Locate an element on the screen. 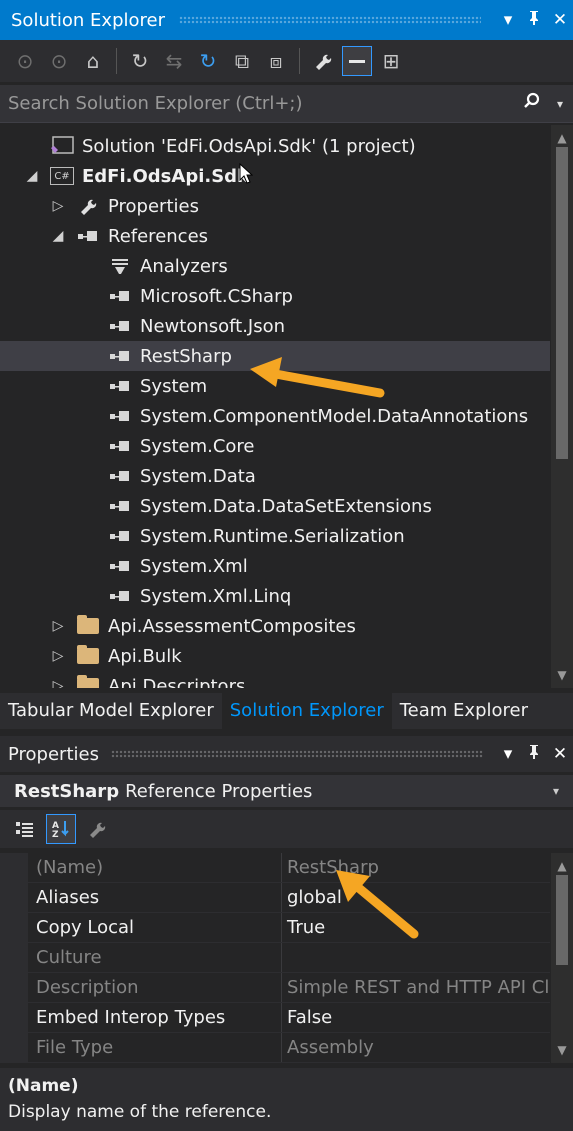  tree-item-label: References is located at coordinates (158, 236).